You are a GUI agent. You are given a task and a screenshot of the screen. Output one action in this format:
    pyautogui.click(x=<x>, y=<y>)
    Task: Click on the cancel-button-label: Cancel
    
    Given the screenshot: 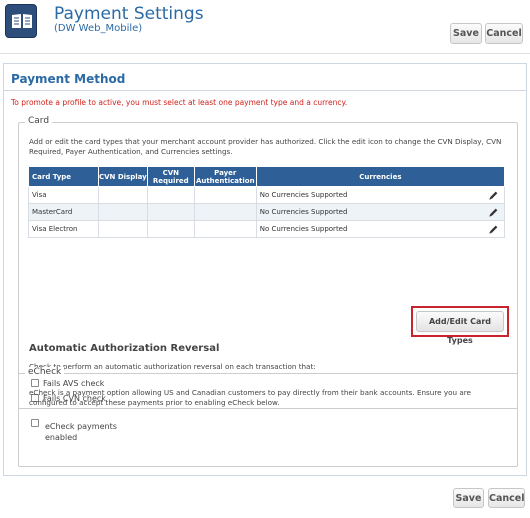 What is the action you would take?
    pyautogui.click(x=504, y=33)
    